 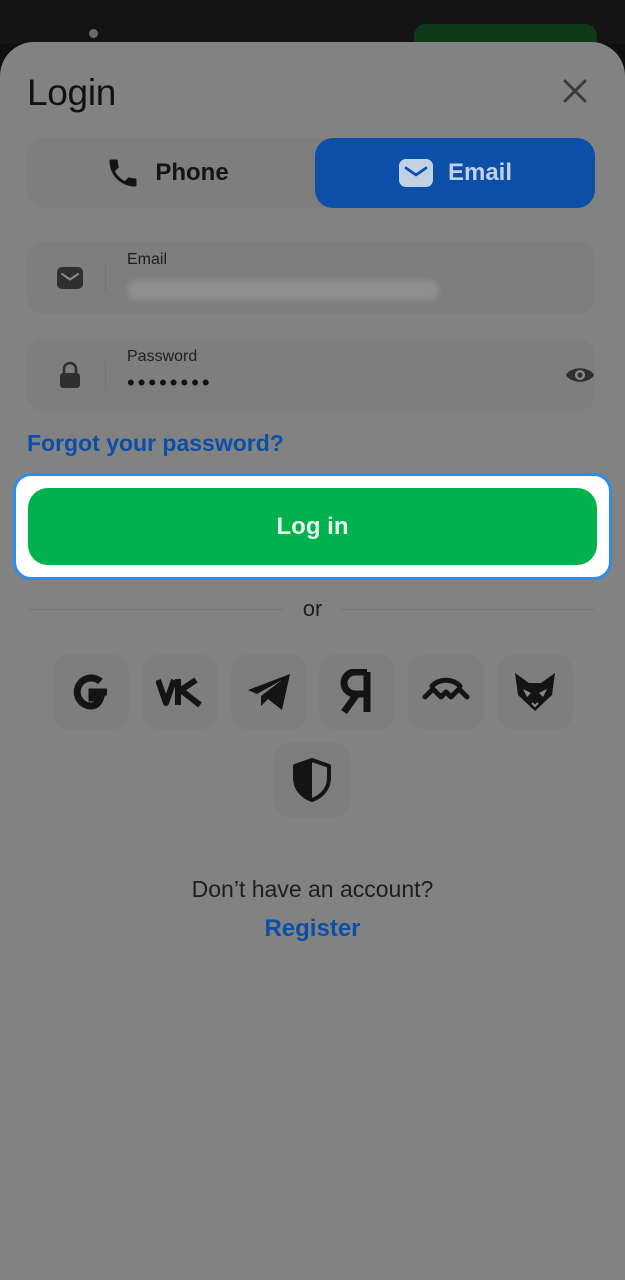 I want to click on walletconnect-login-button, so click(x=446, y=692).